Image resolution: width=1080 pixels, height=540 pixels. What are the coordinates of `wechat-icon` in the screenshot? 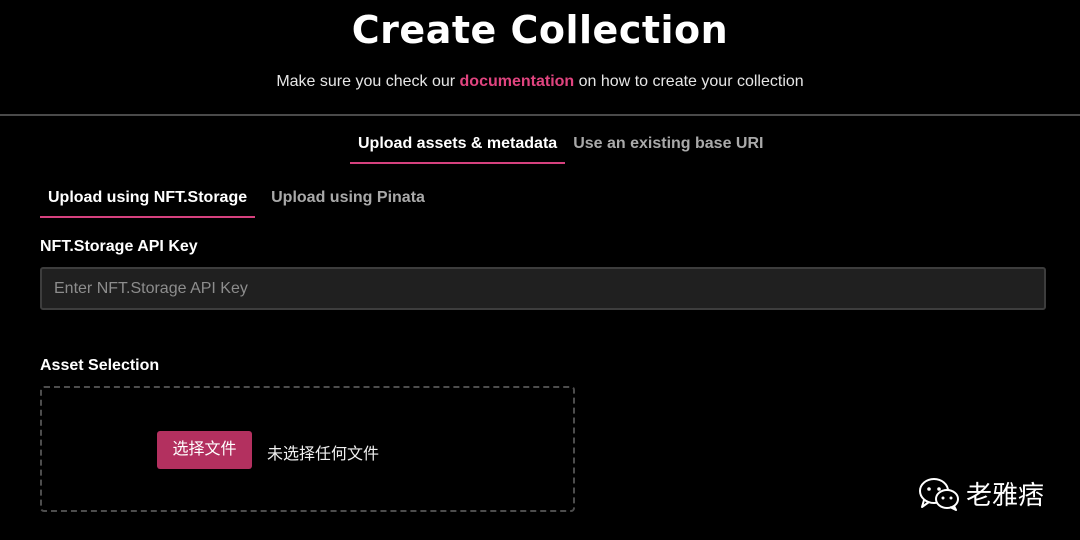 It's located at (939, 494).